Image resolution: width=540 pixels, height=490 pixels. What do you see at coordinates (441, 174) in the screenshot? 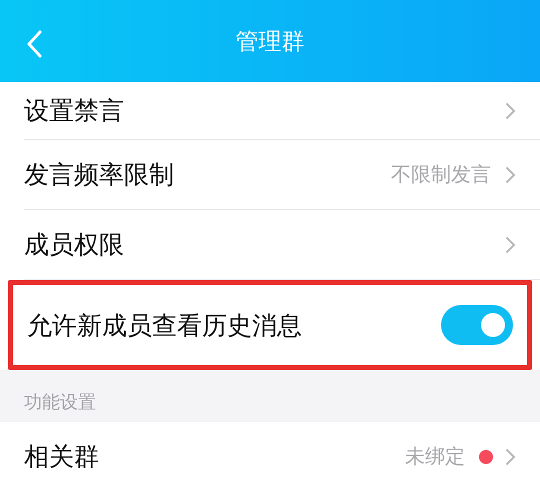
I see `row-value: 不限制发言` at bounding box center [441, 174].